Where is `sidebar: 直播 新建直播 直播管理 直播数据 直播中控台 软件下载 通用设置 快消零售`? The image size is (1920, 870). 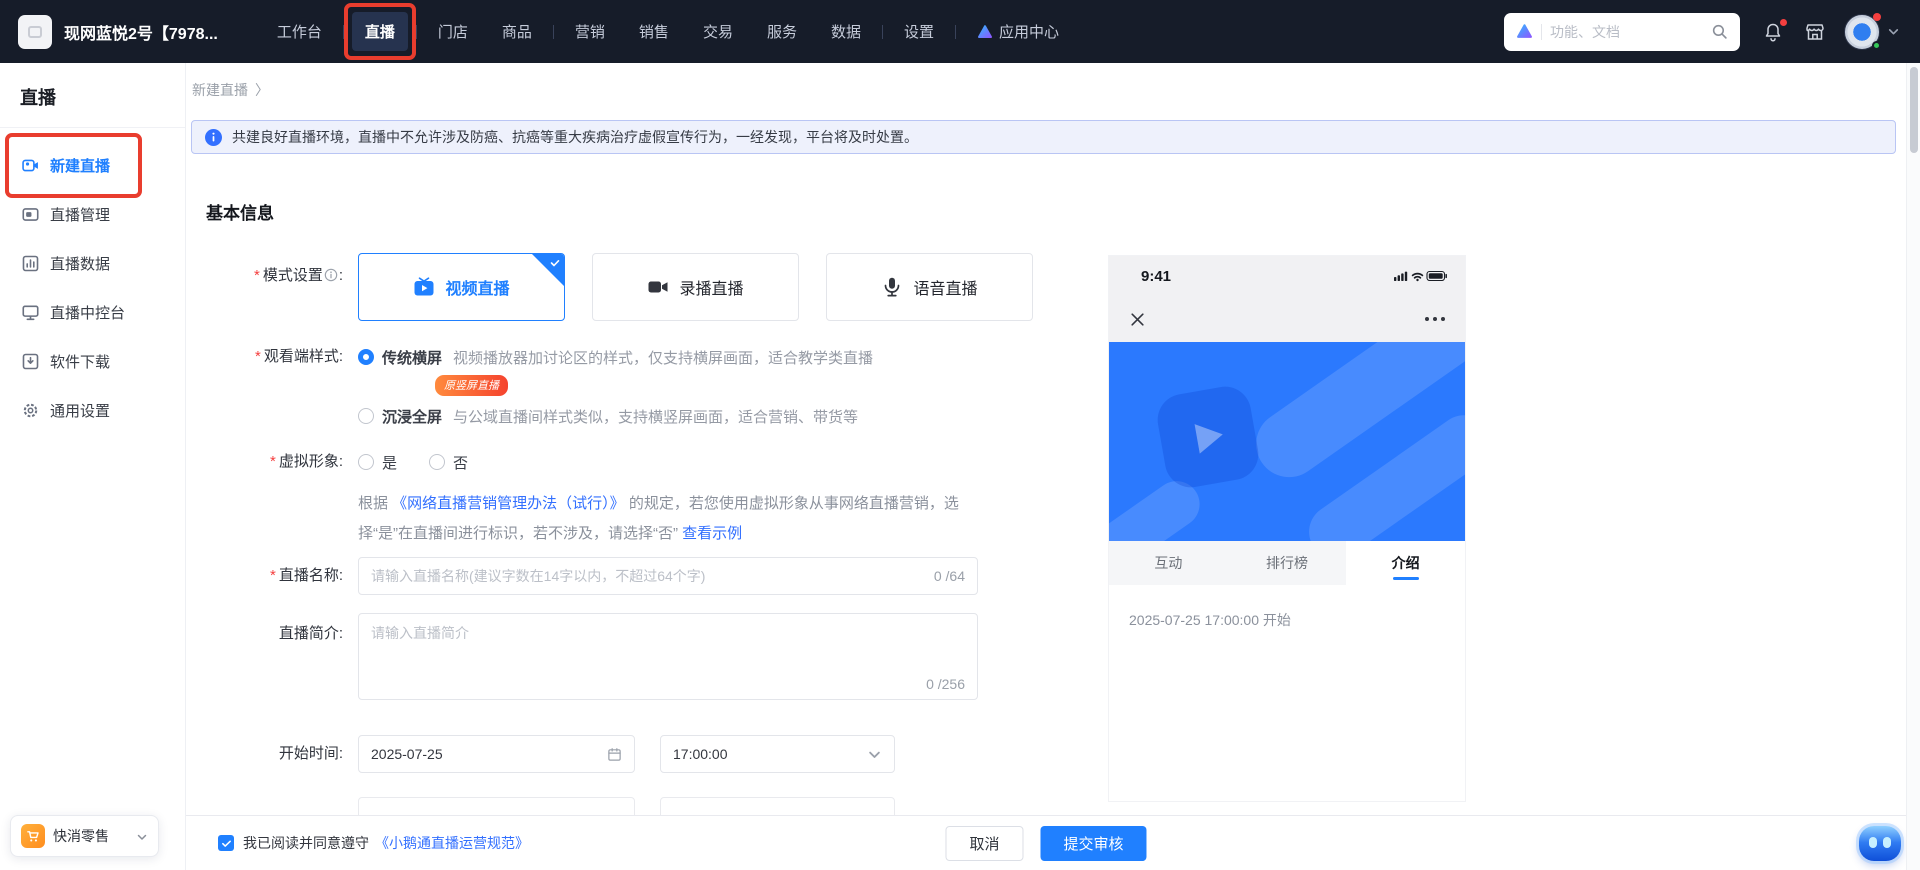
sidebar: 直播 新建直播 直播管理 直播数据 直播中控台 软件下载 通用设置 快消零售 is located at coordinates (93, 466).